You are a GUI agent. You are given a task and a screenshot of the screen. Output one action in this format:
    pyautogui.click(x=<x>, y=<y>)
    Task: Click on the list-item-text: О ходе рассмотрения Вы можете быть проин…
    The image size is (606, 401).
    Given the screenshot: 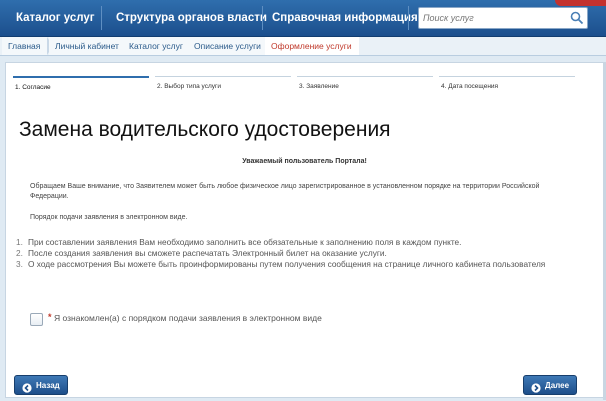 What is the action you would take?
    pyautogui.click(x=287, y=264)
    